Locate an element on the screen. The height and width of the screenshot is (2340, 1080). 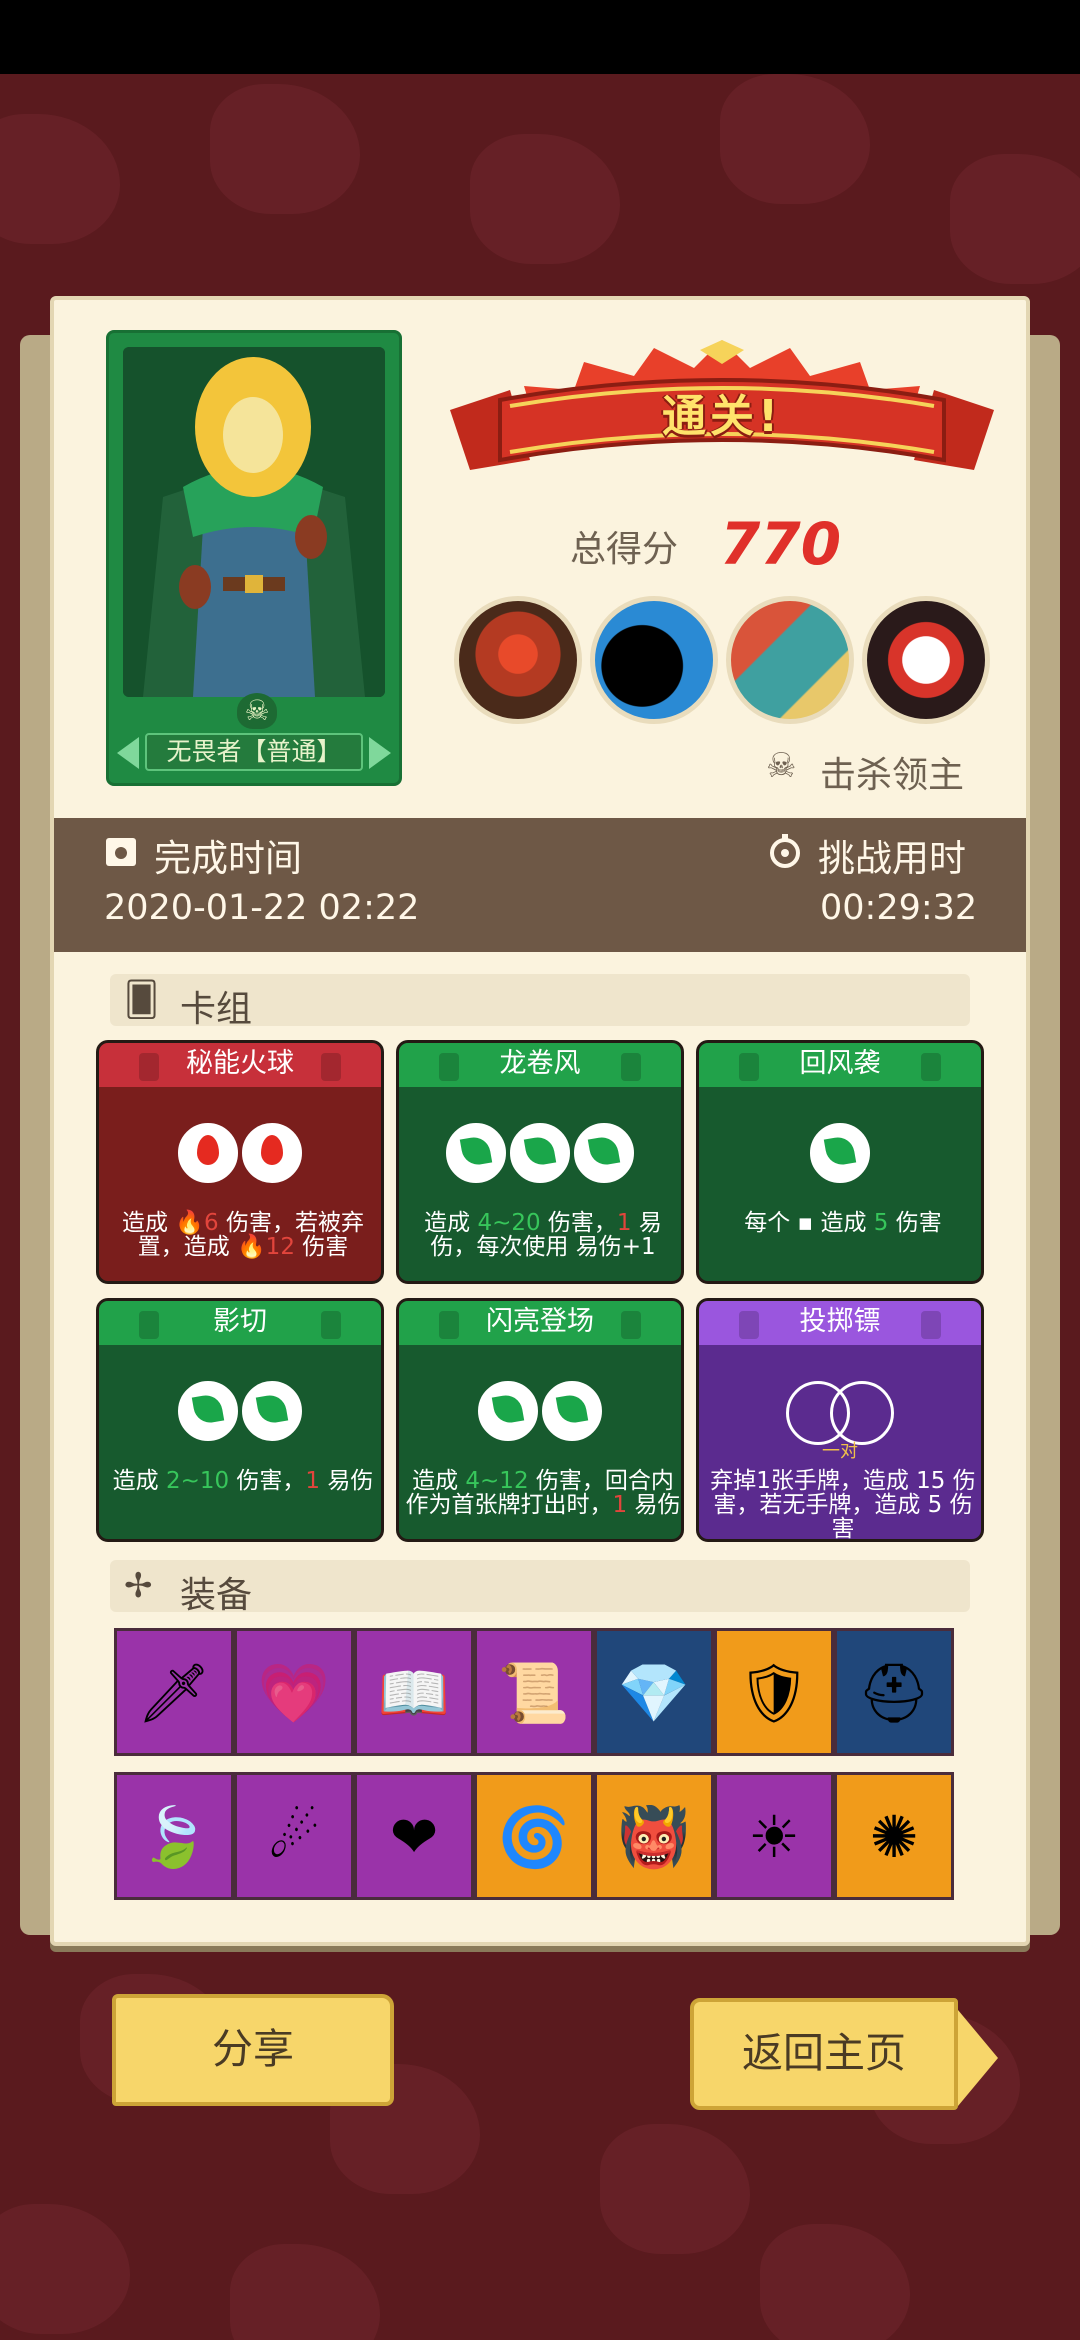
hero-name: 无畏者【普通】 is located at coordinates (254, 752).